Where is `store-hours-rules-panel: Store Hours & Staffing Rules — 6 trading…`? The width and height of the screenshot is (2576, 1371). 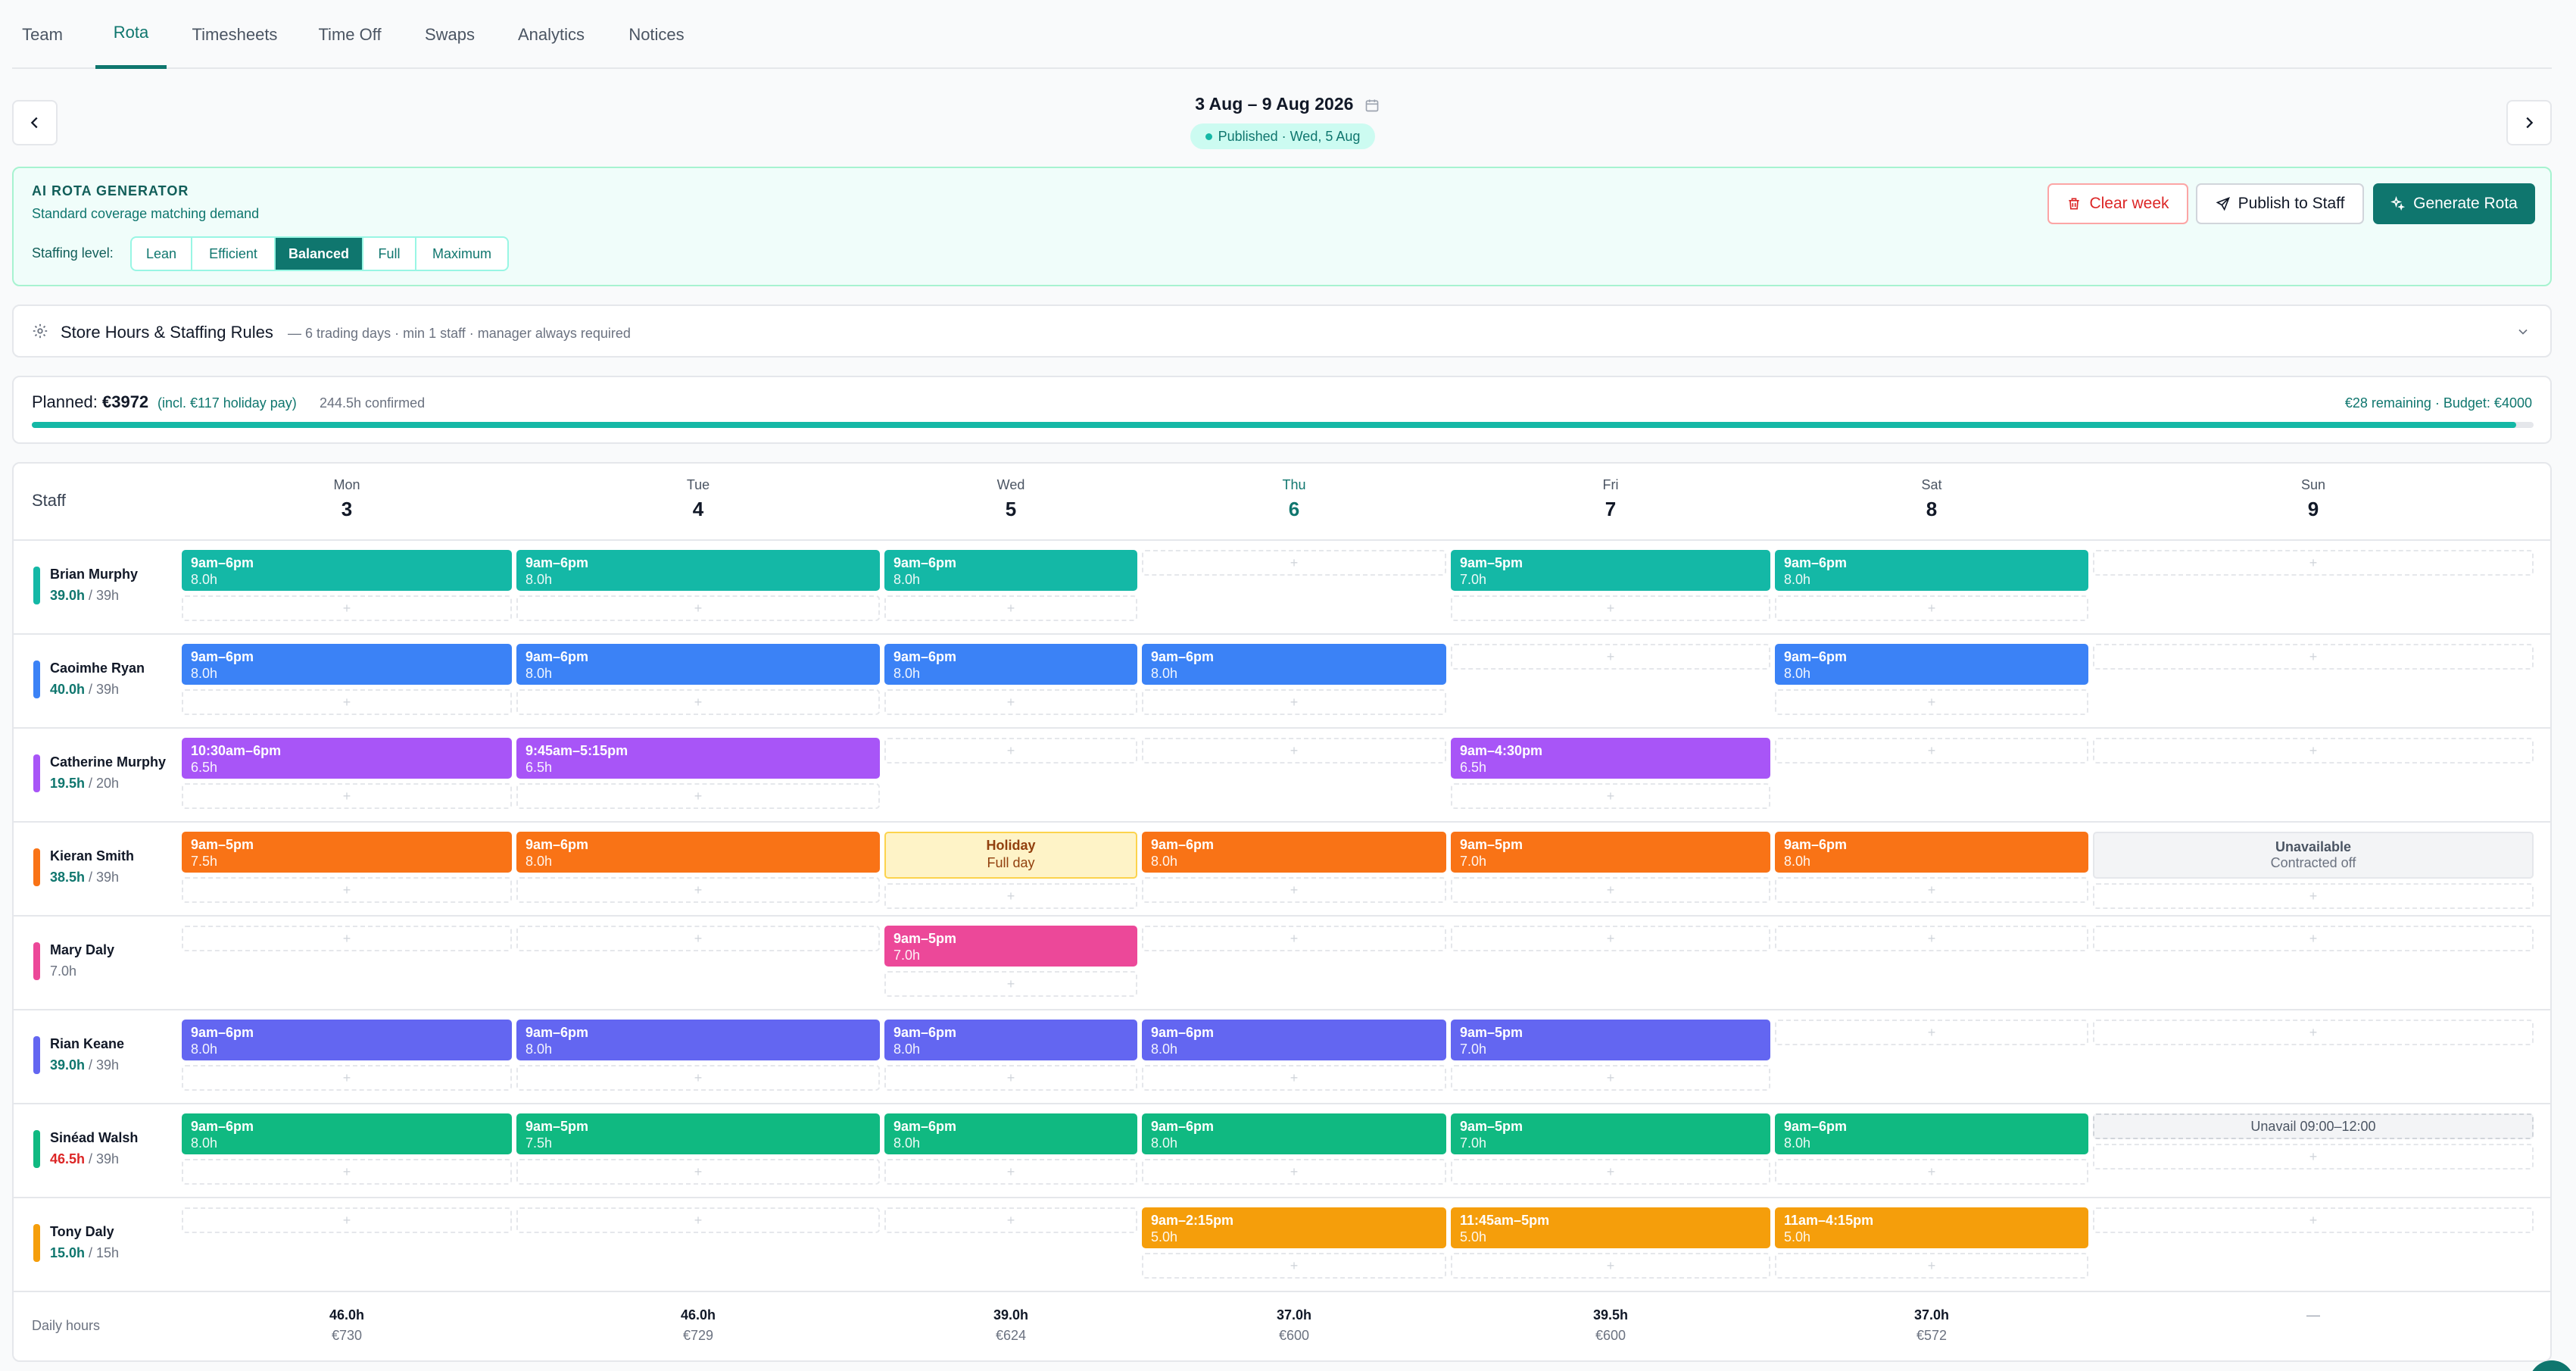 store-hours-rules-panel: Store Hours & Staffing Rules — 6 trading… is located at coordinates (1282, 331).